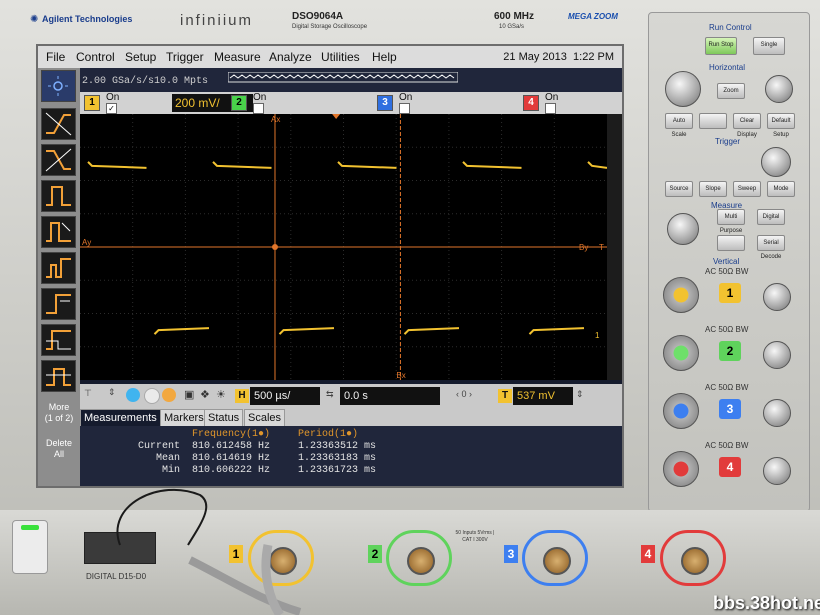 The width and height of the screenshot is (820, 615). Describe the element at coordinates (285, 396) in the screenshot. I see `horizontal-scale: 500 µs/` at that location.